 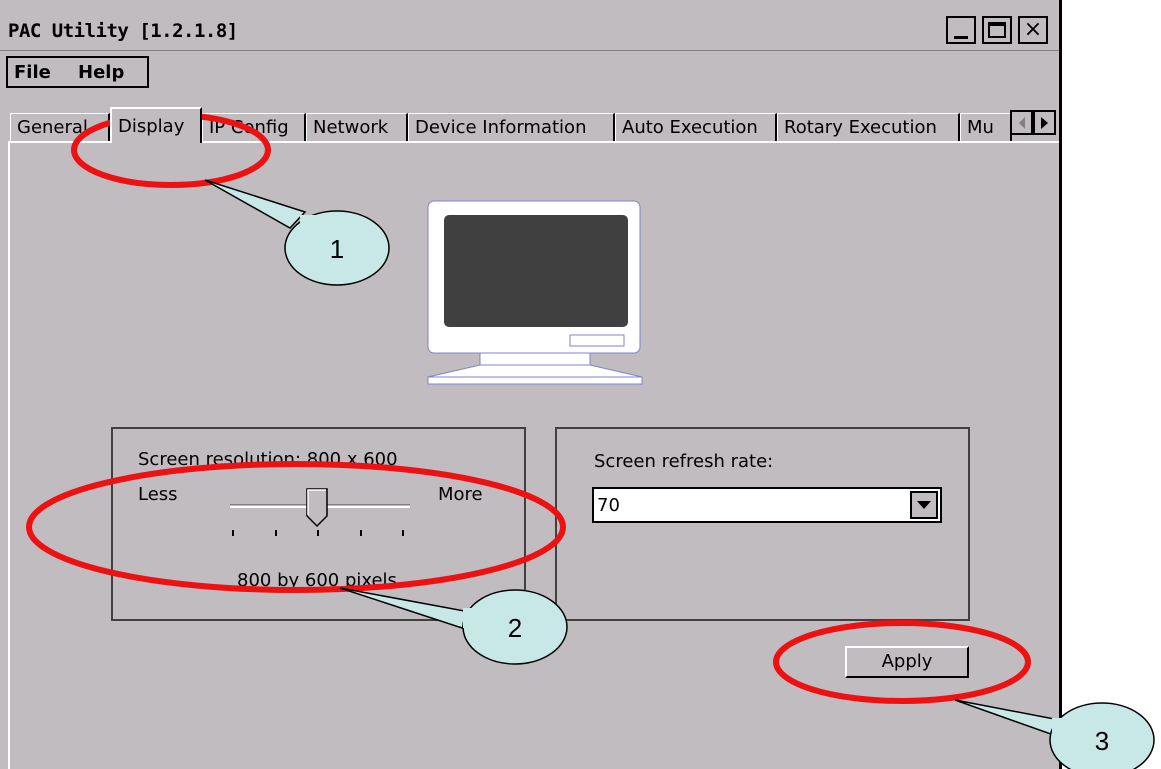 I want to click on tab-ip-config: IP Config, so click(x=254, y=127).